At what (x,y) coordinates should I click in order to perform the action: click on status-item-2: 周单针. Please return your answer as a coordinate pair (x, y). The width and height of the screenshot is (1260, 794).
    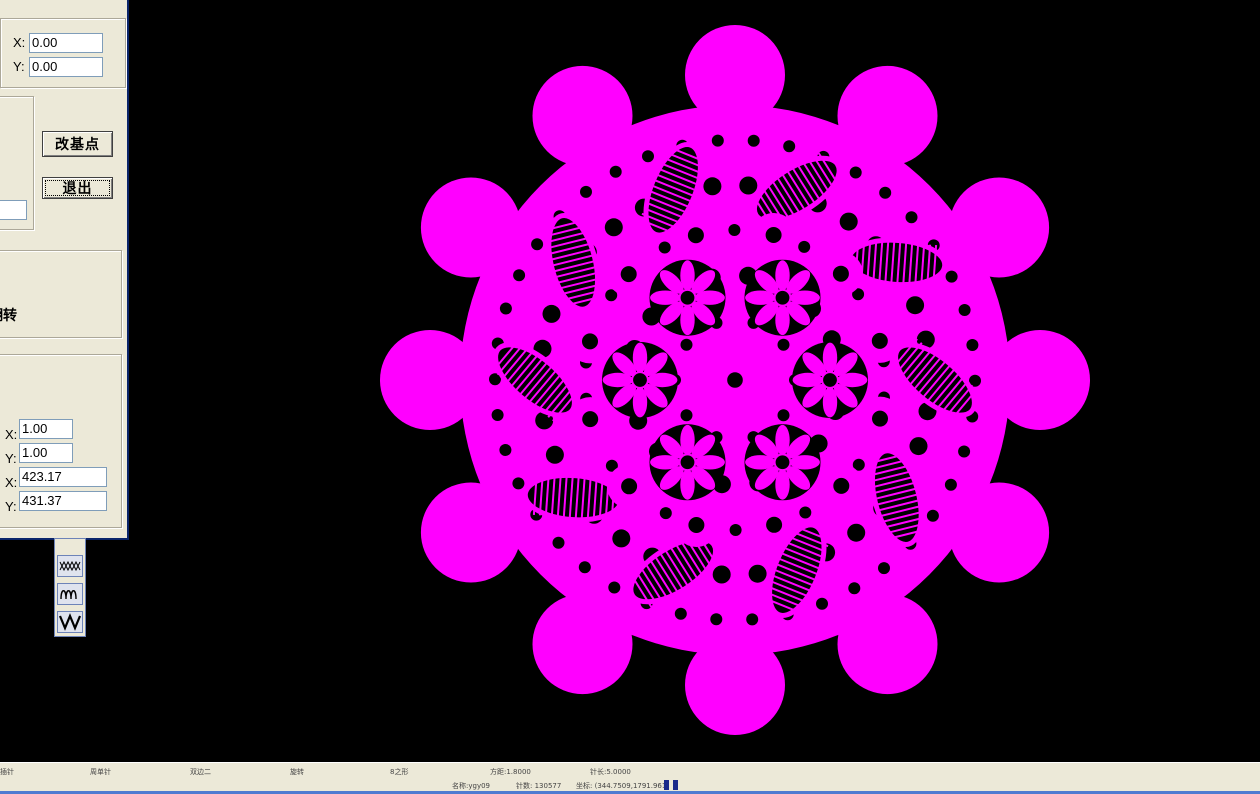
    Looking at the image, I should click on (100, 772).